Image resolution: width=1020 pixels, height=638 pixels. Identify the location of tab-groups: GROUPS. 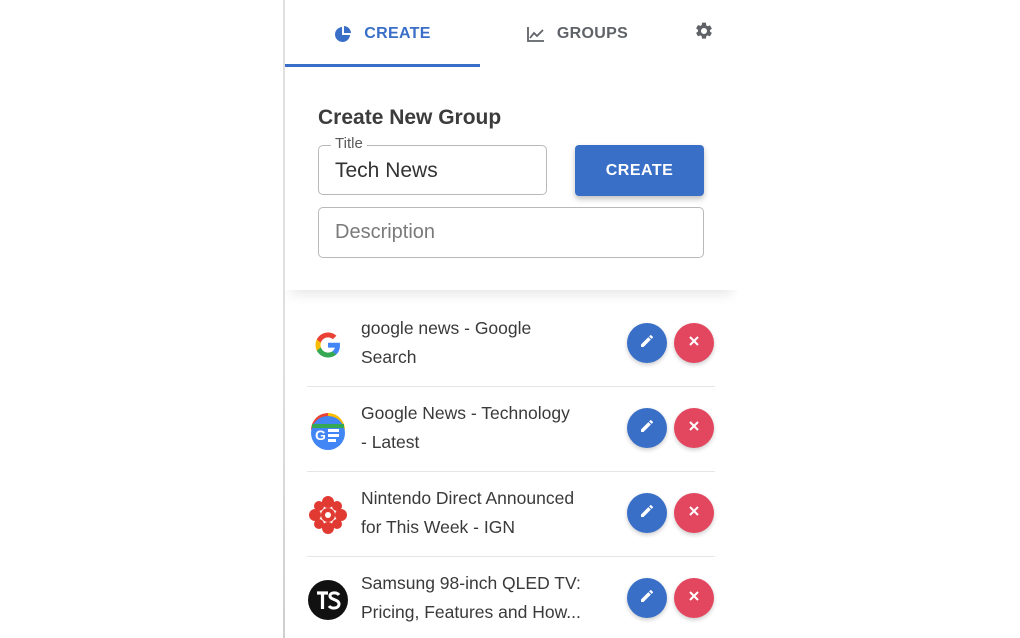
(577, 34).